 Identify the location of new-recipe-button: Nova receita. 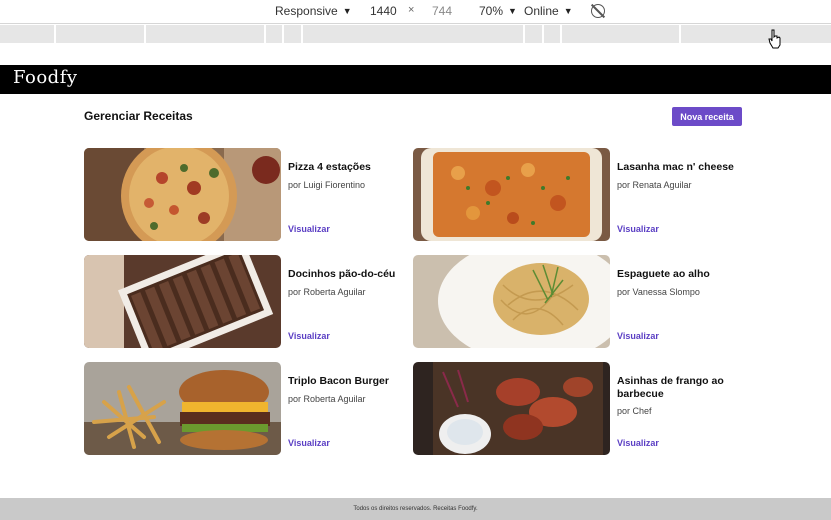
(707, 116).